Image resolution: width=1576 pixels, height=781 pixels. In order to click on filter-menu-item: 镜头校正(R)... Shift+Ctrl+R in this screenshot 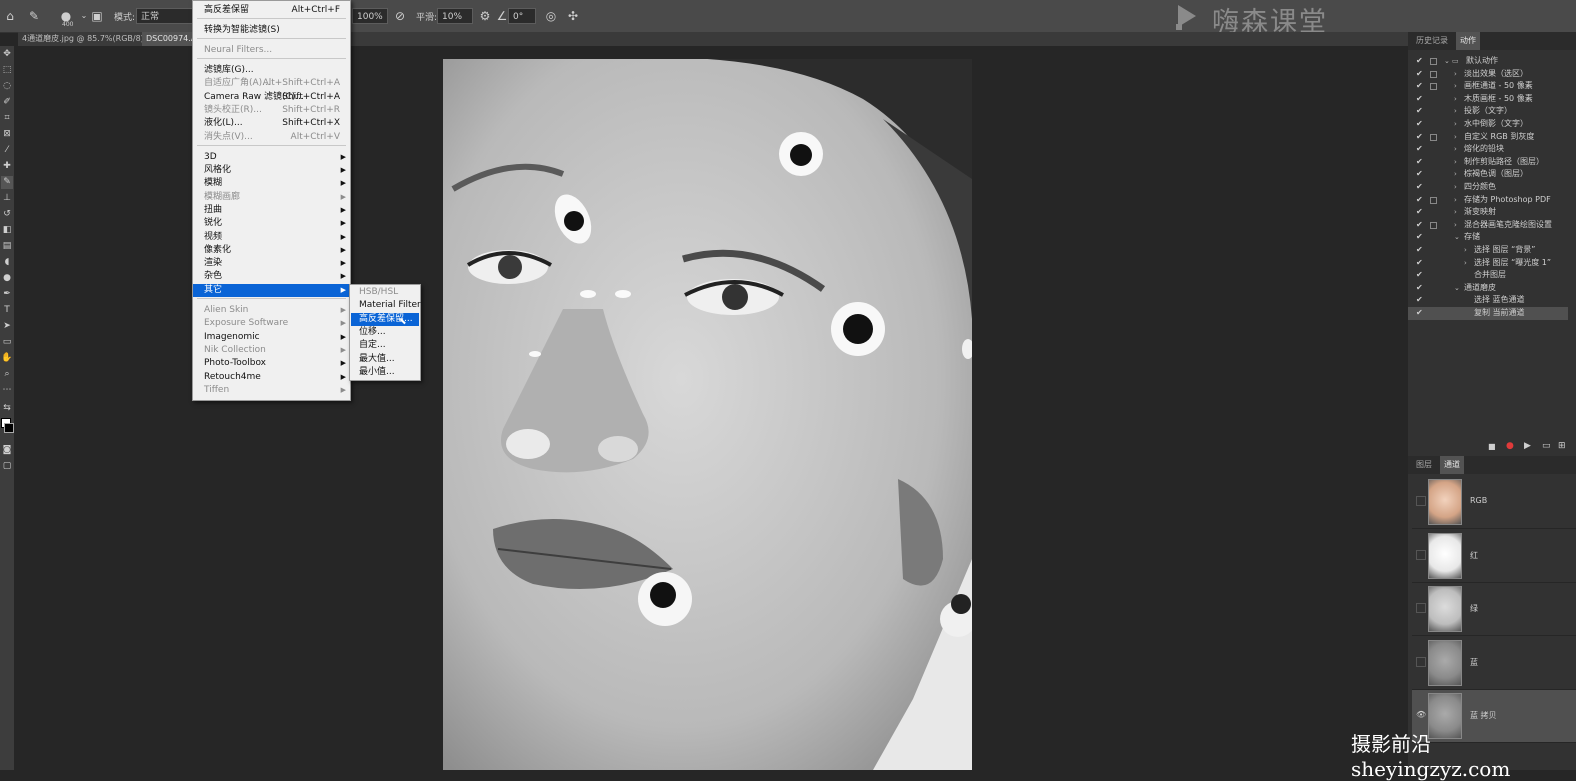, I will do `click(271, 110)`.